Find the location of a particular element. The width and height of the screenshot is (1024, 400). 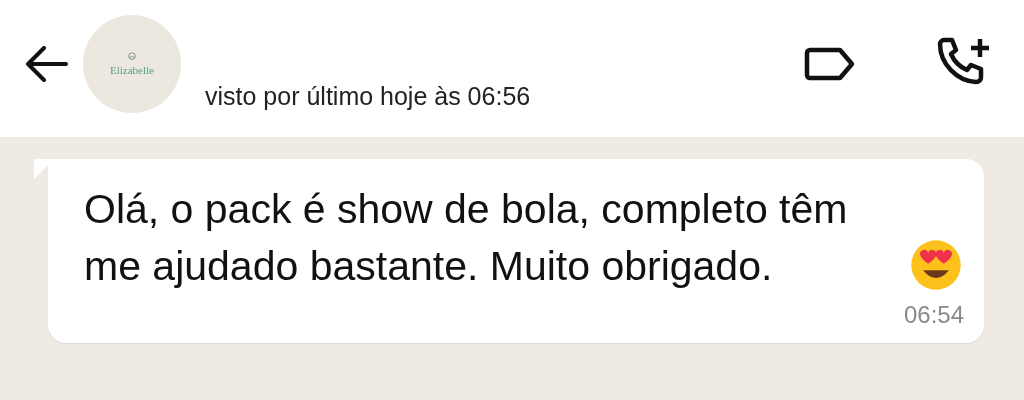

message-time: 06:54 is located at coordinates (933, 315).